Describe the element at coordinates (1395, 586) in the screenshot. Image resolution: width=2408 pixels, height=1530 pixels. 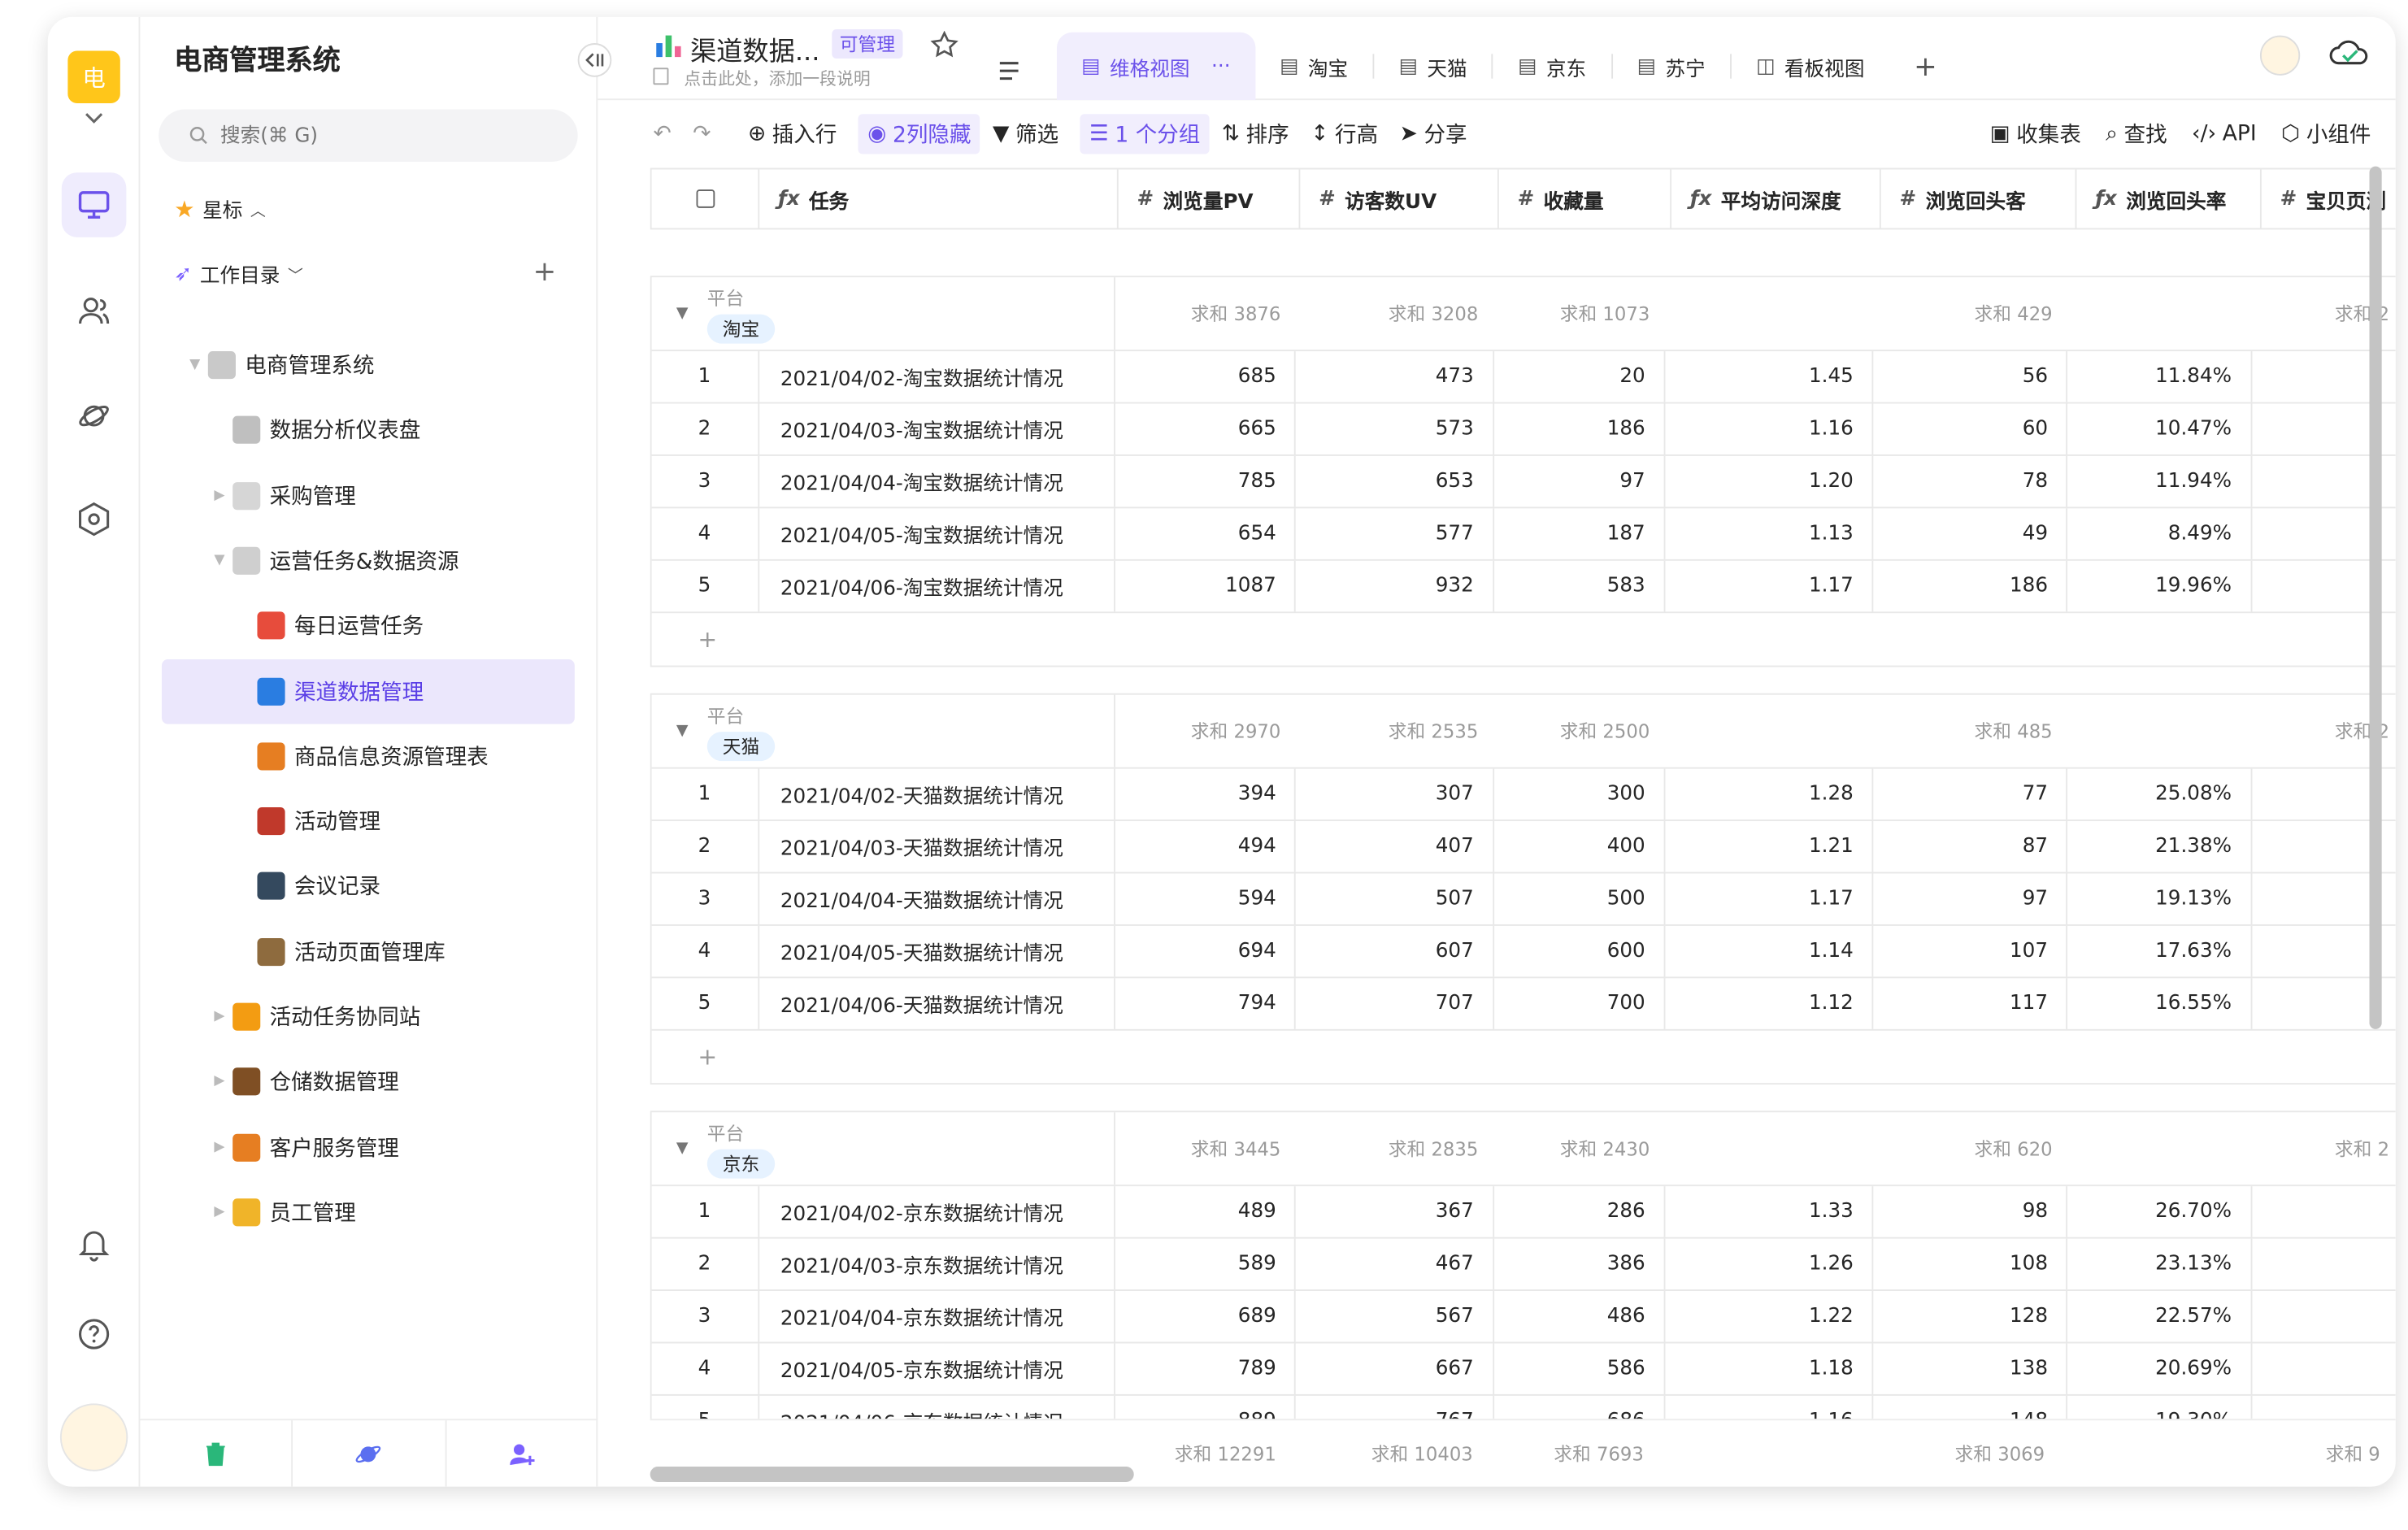
I see `number-cell: 932` at that location.